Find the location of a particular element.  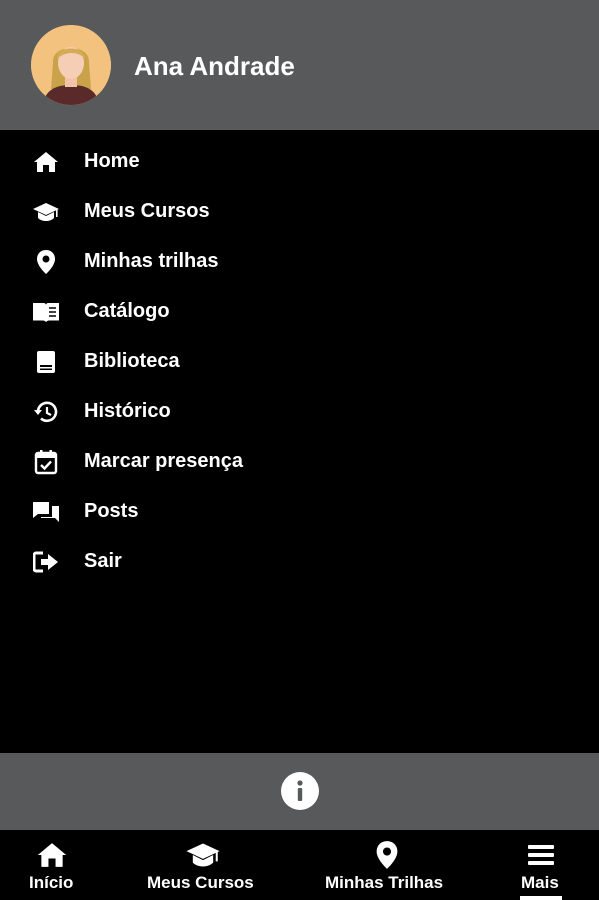

profile-header: Ana Andrade is located at coordinates (299, 65).